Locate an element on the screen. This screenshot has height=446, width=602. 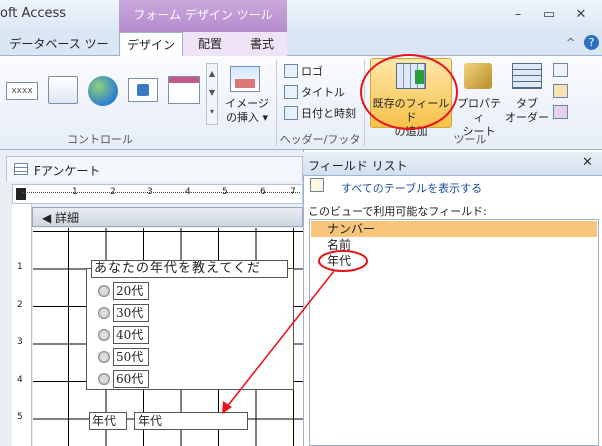
annotation-circle-field is located at coordinates (343, 261).